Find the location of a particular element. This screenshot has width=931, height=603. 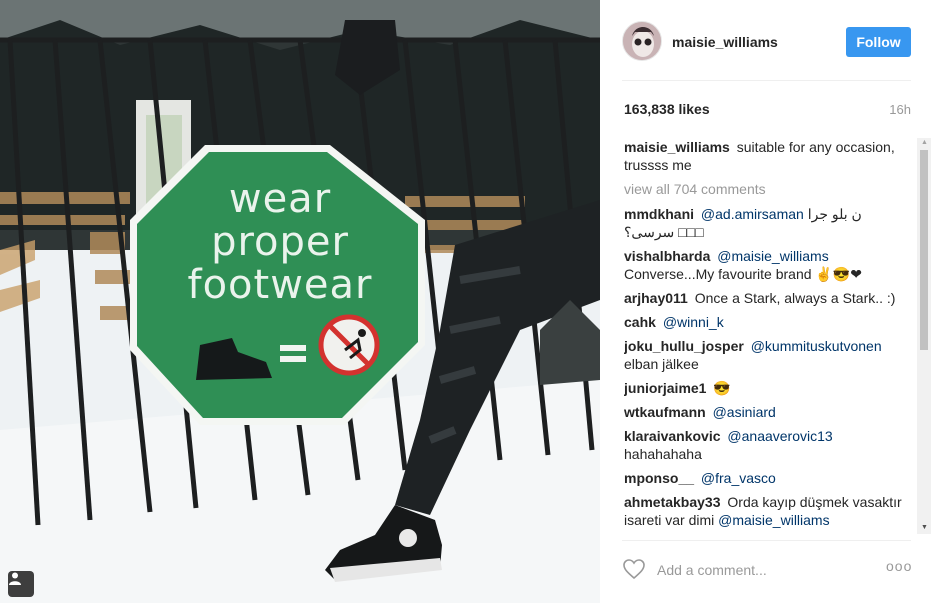

sign-text: wear proper footwear is located at coordinates (280, 242).